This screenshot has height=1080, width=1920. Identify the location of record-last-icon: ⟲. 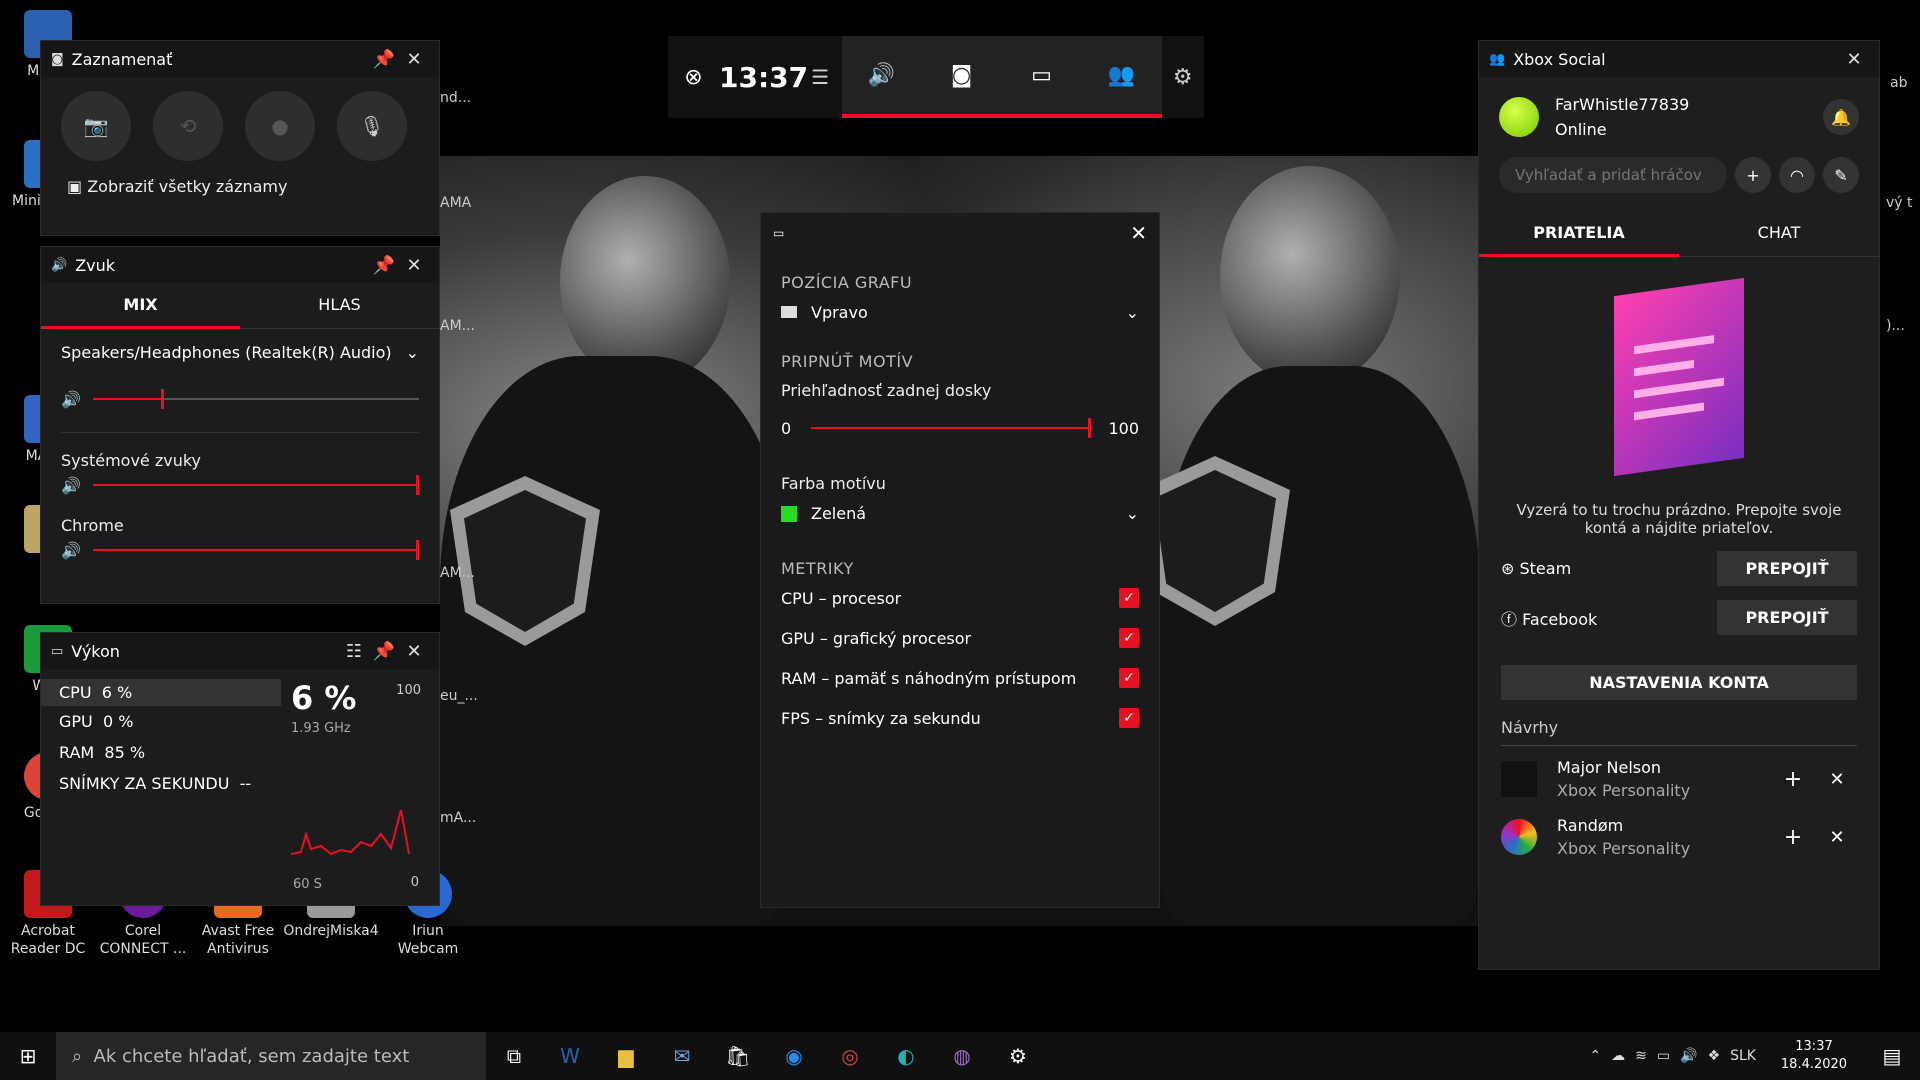
(188, 126).